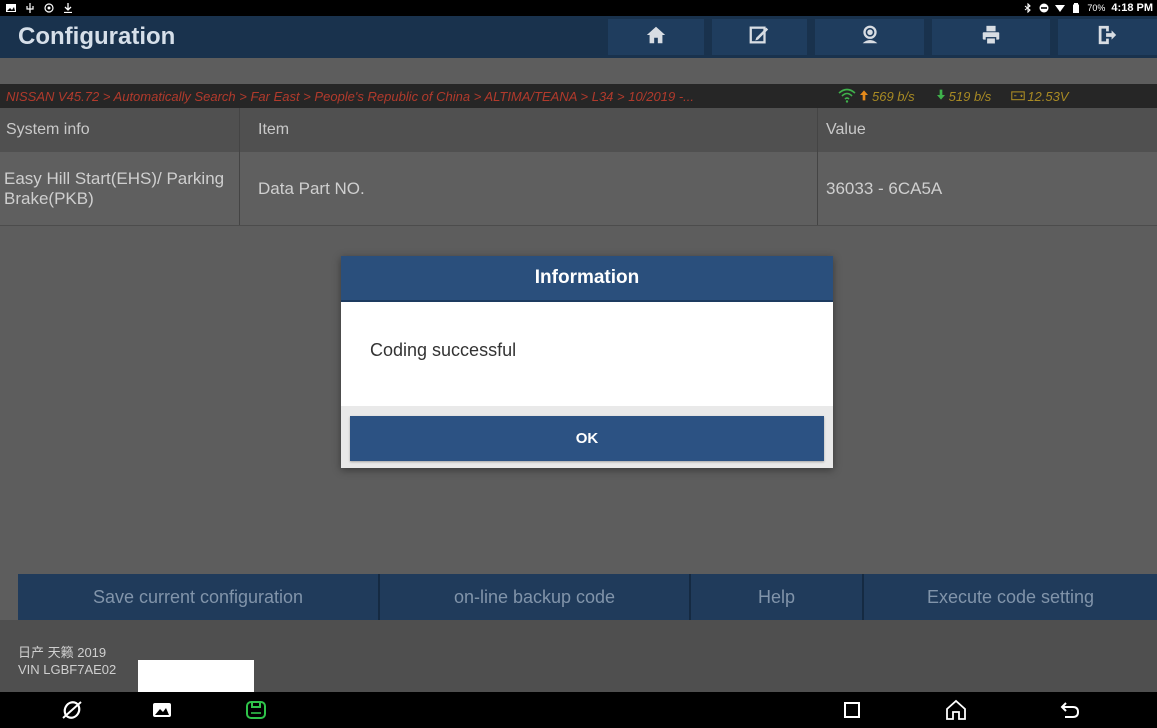 The width and height of the screenshot is (1157, 728). Describe the element at coordinates (777, 597) in the screenshot. I see `help-button: Help` at that location.